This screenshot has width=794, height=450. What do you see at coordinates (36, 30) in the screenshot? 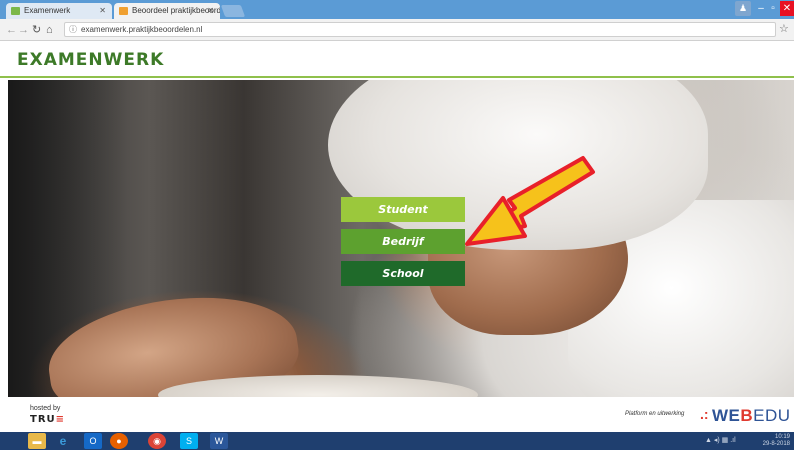
I see `reload-icon: ↻` at bounding box center [36, 30].